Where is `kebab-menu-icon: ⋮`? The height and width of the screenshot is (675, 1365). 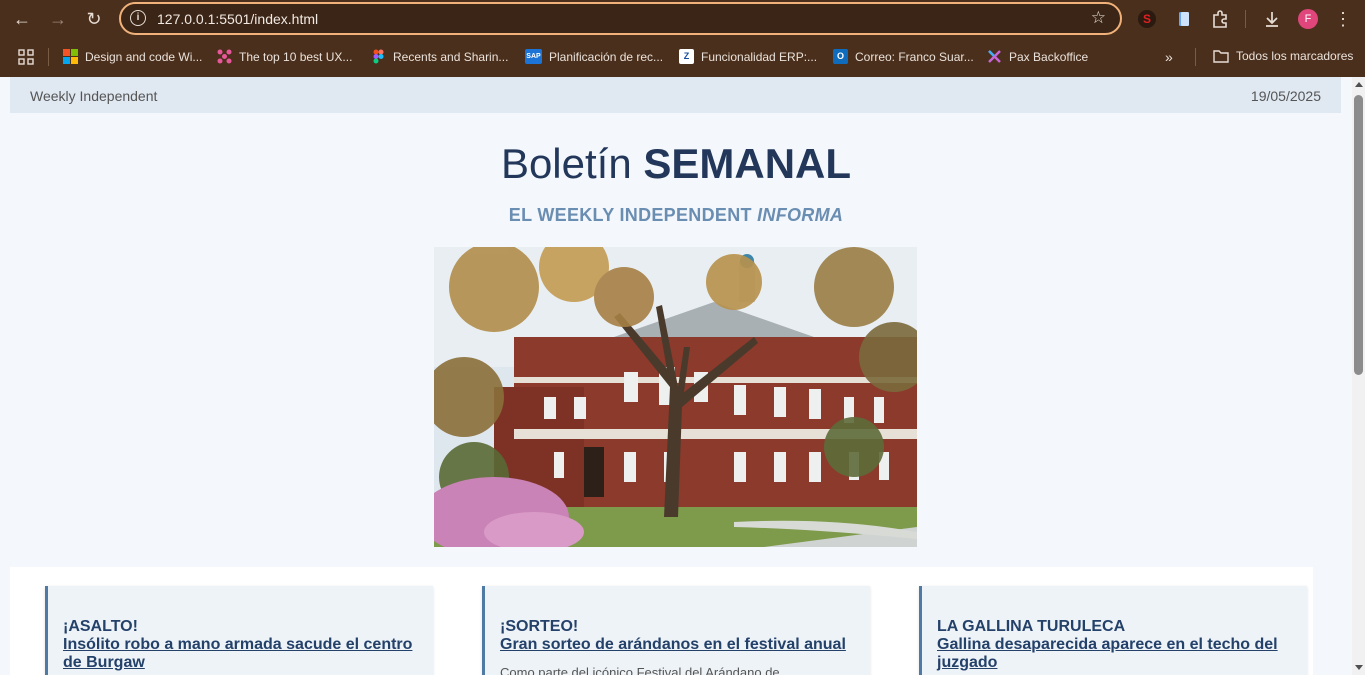 kebab-menu-icon: ⋮ is located at coordinates (1343, 19).